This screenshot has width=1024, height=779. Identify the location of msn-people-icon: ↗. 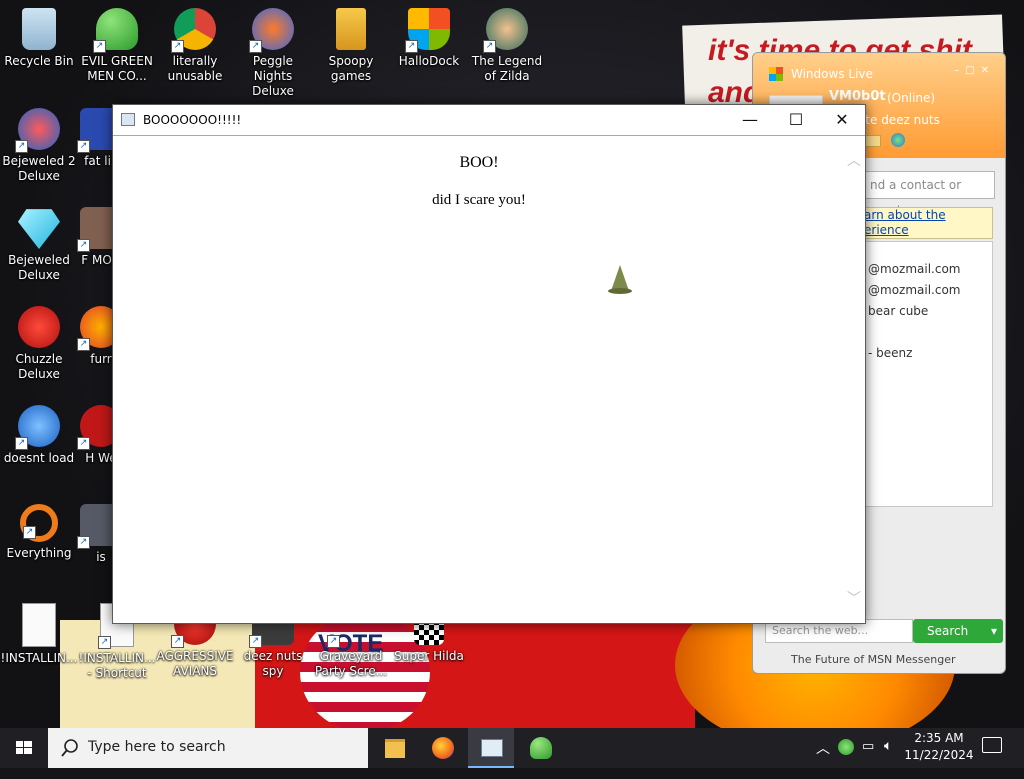
(115, 30).